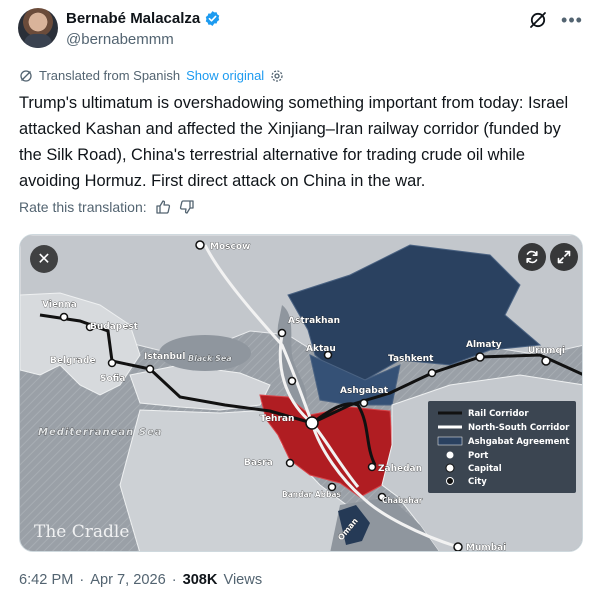 This screenshot has width=602, height=598. Describe the element at coordinates (114, 327) in the screenshot. I see `label-budapest: Budapest` at that location.